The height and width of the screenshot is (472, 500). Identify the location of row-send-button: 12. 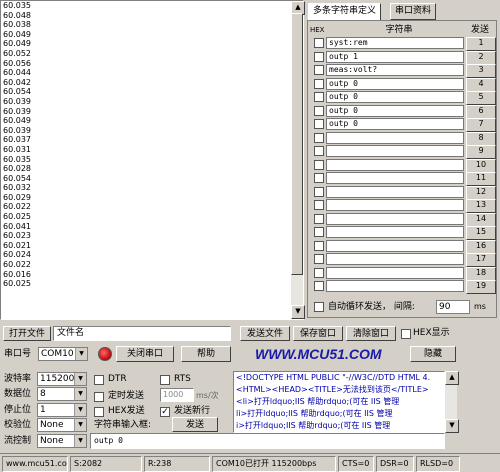
(481, 192).